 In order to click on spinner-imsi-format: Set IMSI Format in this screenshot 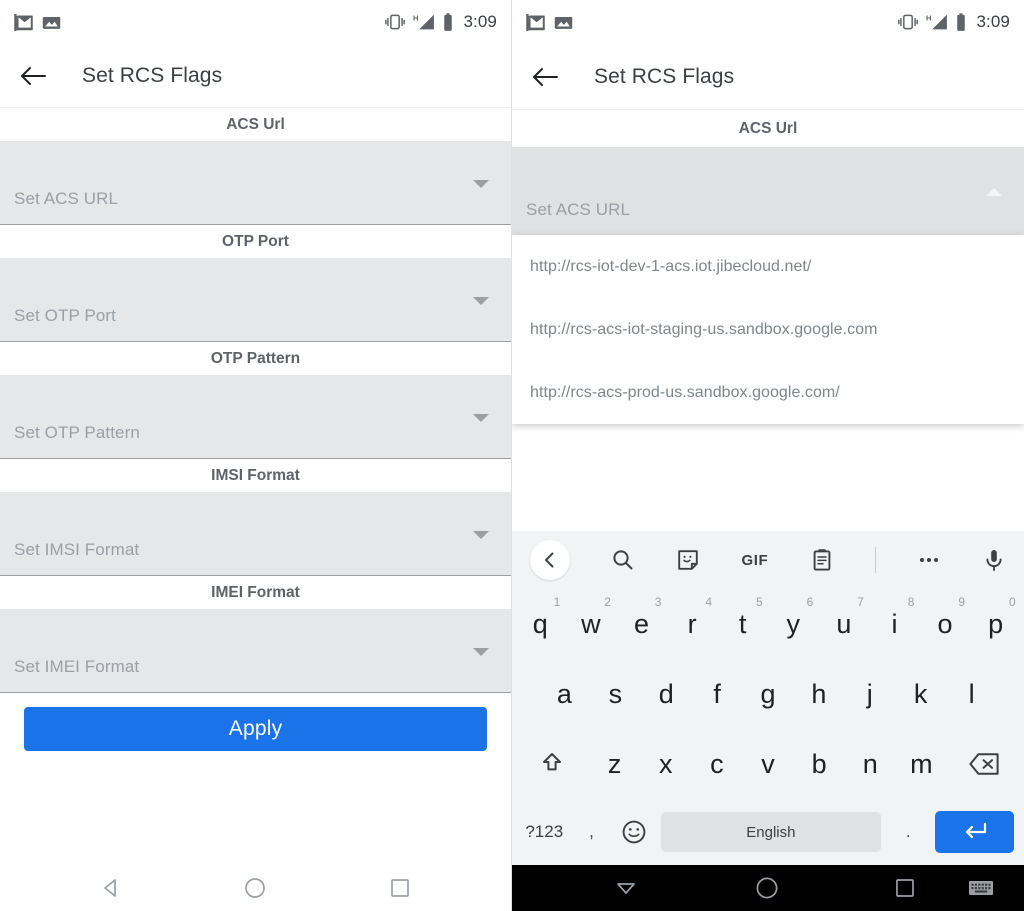, I will do `click(255, 534)`.